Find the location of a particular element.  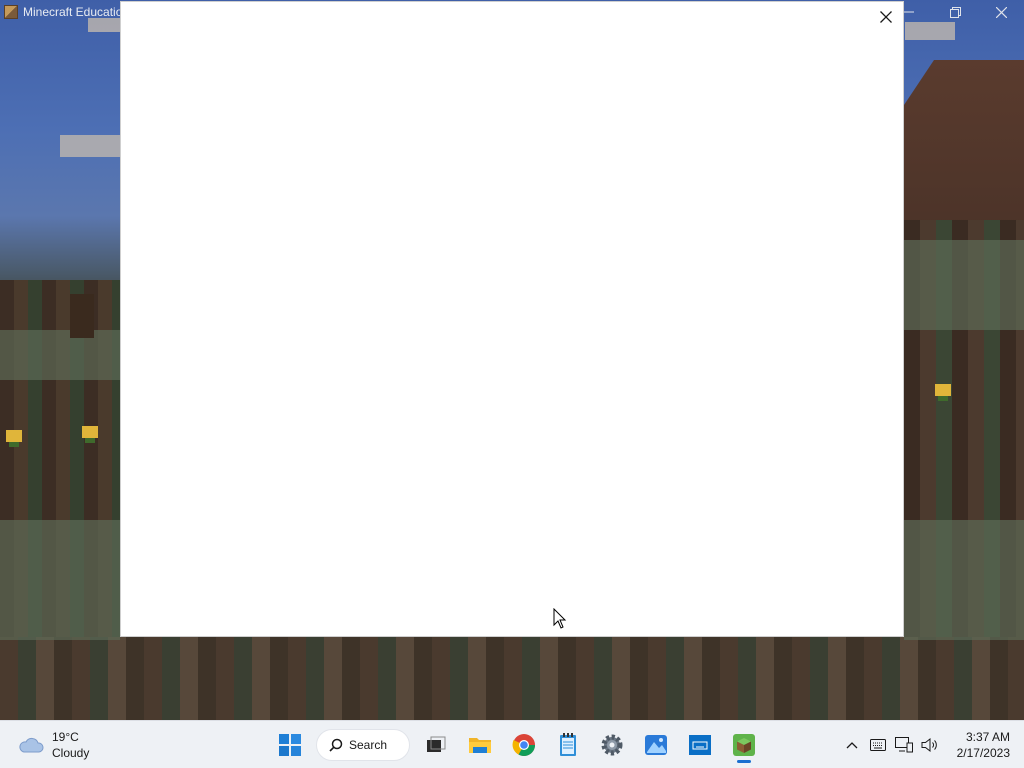

mob-sprite is located at coordinates (82, 316).